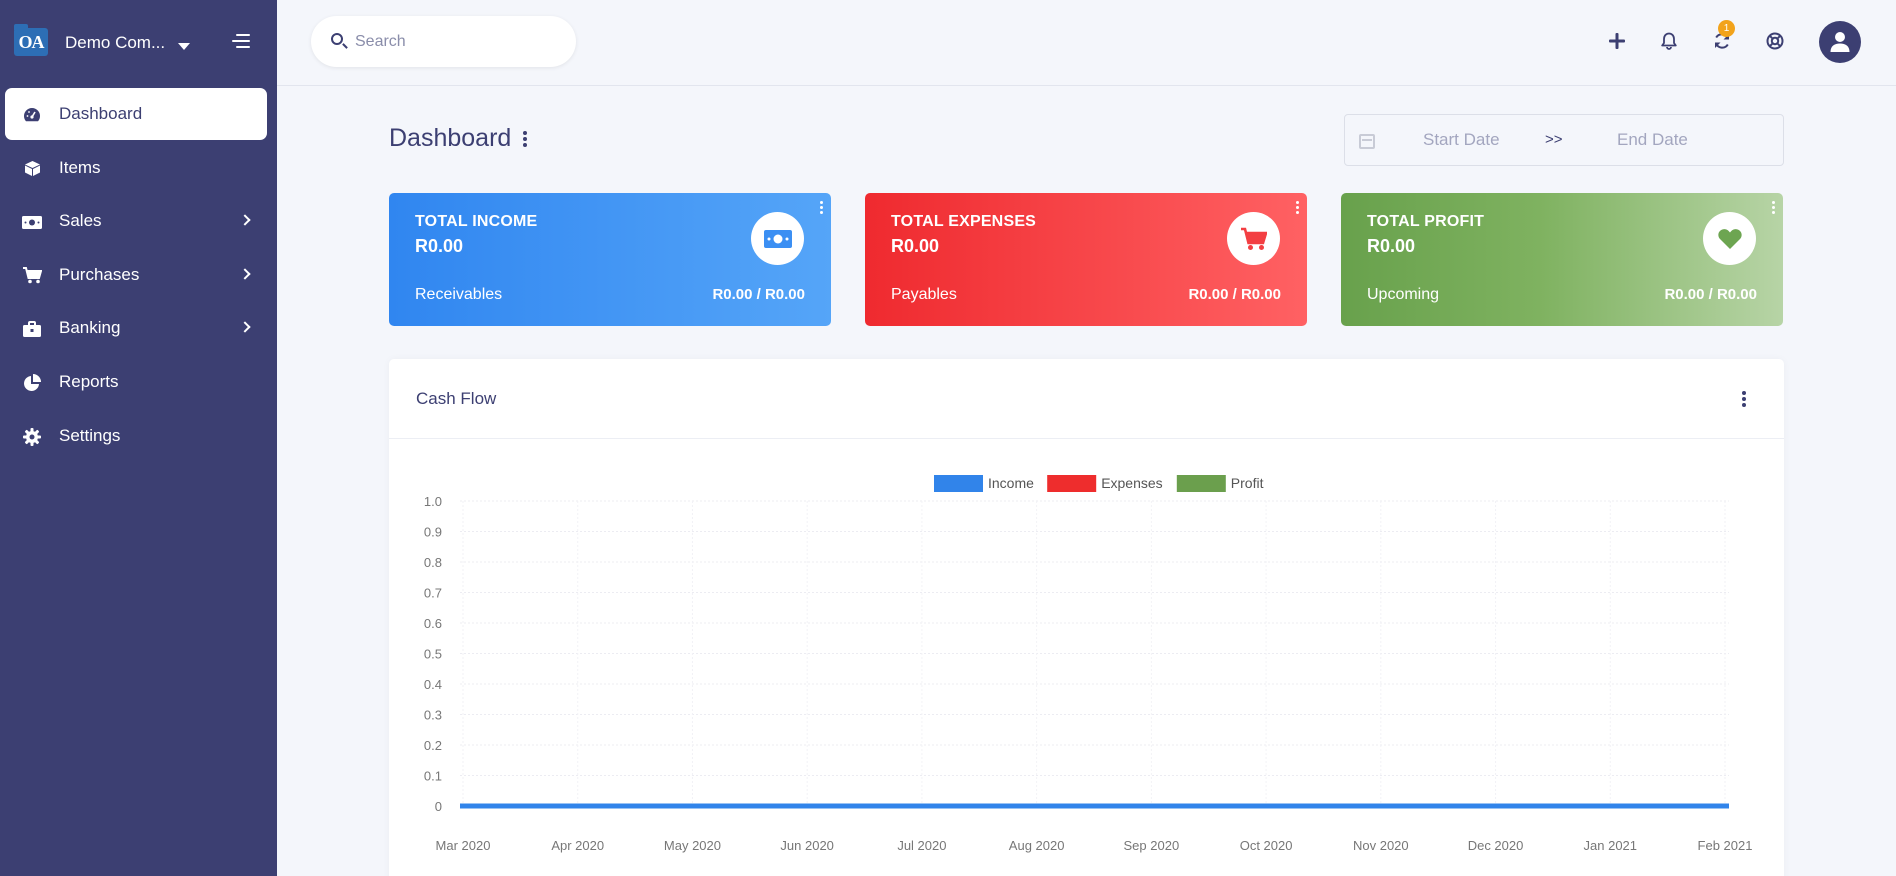 Image resolution: width=1896 pixels, height=876 pixels. Describe the element at coordinates (433, 684) in the screenshot. I see `y-tick-label: 0.4` at that location.